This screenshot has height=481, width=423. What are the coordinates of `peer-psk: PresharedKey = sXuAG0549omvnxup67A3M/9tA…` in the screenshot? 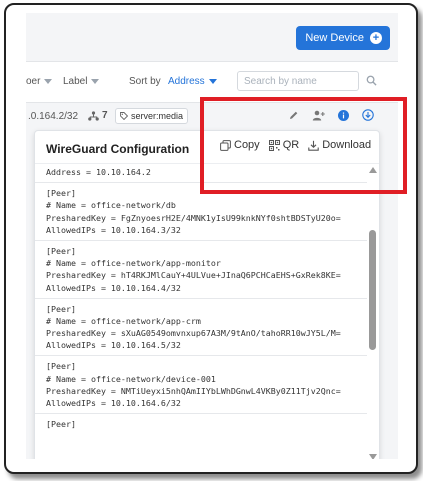 It's located at (193, 333).